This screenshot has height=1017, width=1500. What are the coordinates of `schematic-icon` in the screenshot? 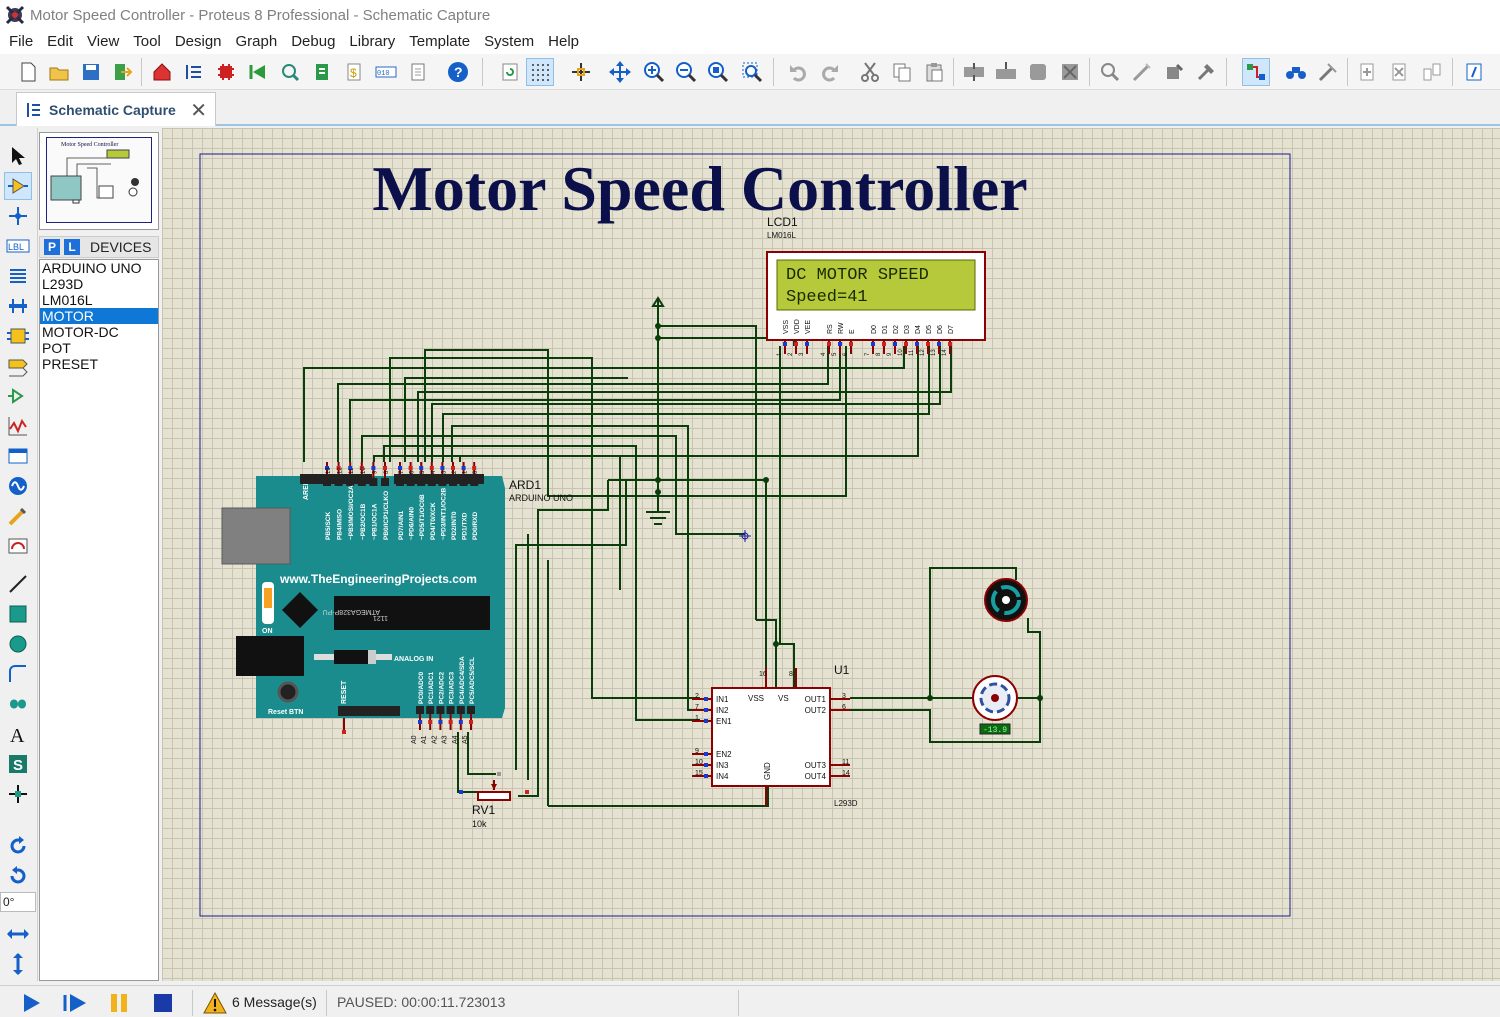 It's located at (194, 72).